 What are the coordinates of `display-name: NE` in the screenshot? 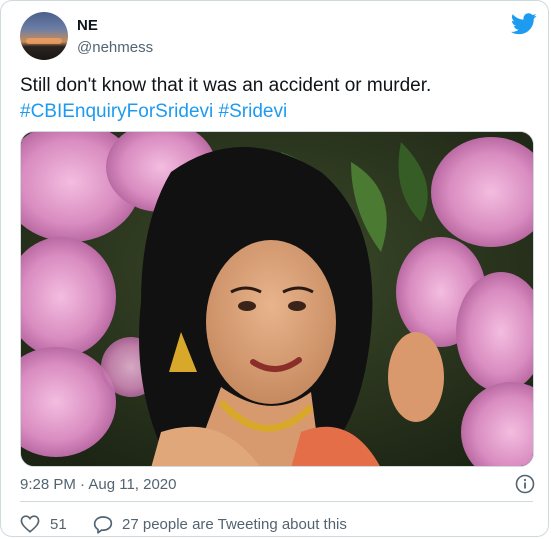 It's located at (87, 25).